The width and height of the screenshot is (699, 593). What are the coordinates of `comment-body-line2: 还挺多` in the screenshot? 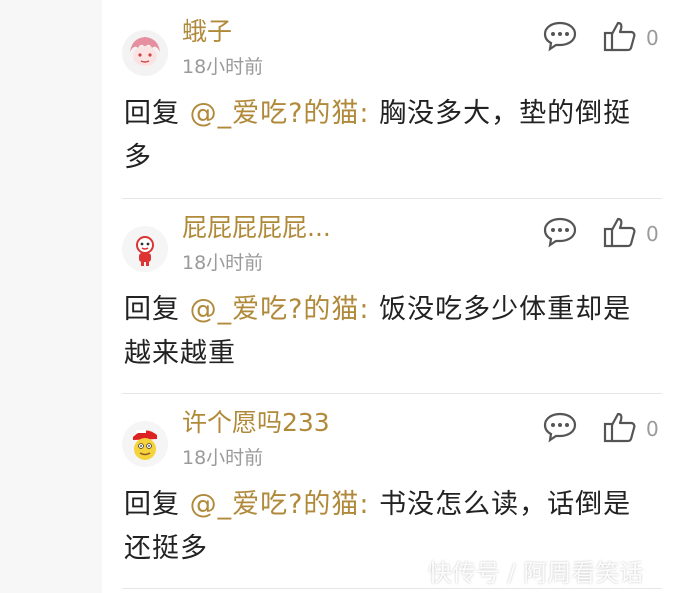 It's located at (166, 548).